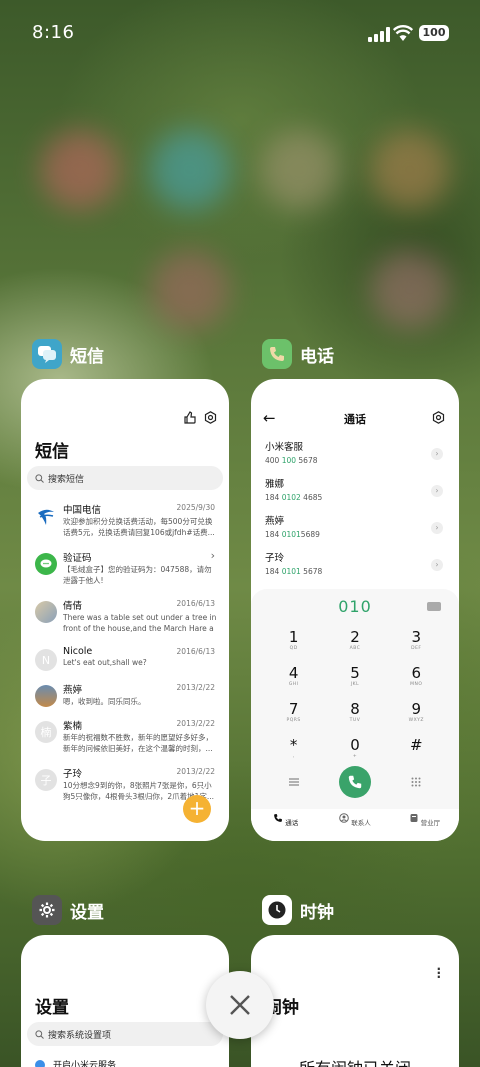 The height and width of the screenshot is (1067, 480). What do you see at coordinates (46, 732) in the screenshot?
I see `avatar: 楠` at bounding box center [46, 732].